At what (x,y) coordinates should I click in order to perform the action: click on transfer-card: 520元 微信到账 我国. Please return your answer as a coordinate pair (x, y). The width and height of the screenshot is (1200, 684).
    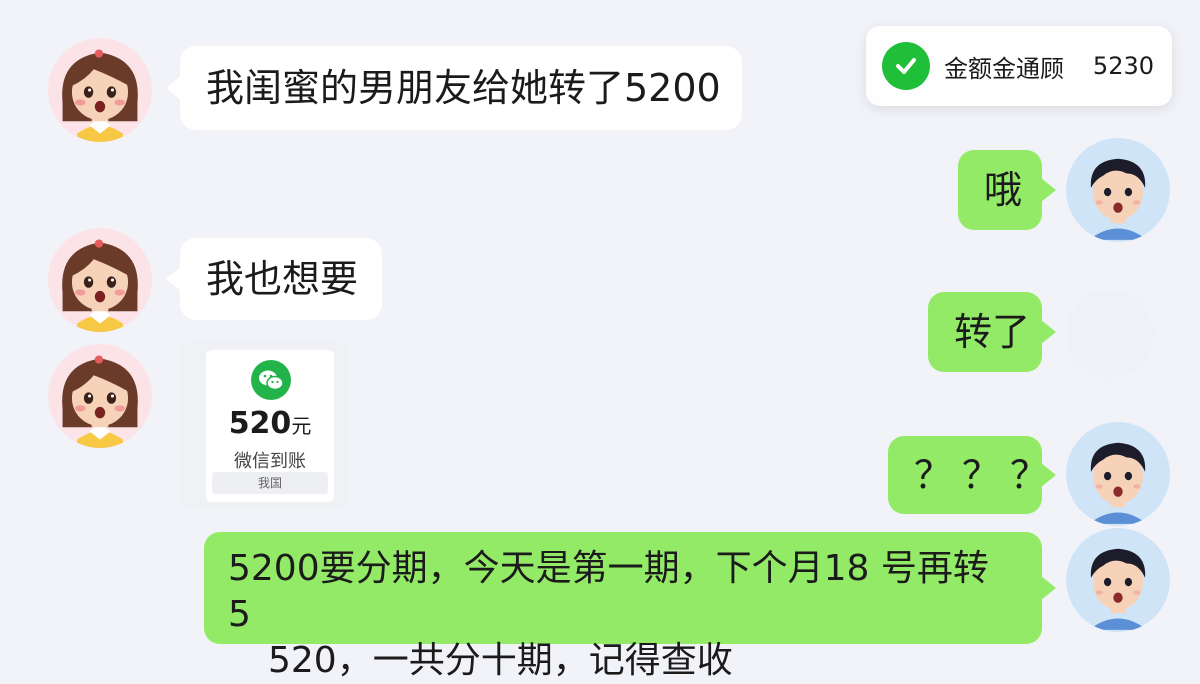
    Looking at the image, I should click on (264, 425).